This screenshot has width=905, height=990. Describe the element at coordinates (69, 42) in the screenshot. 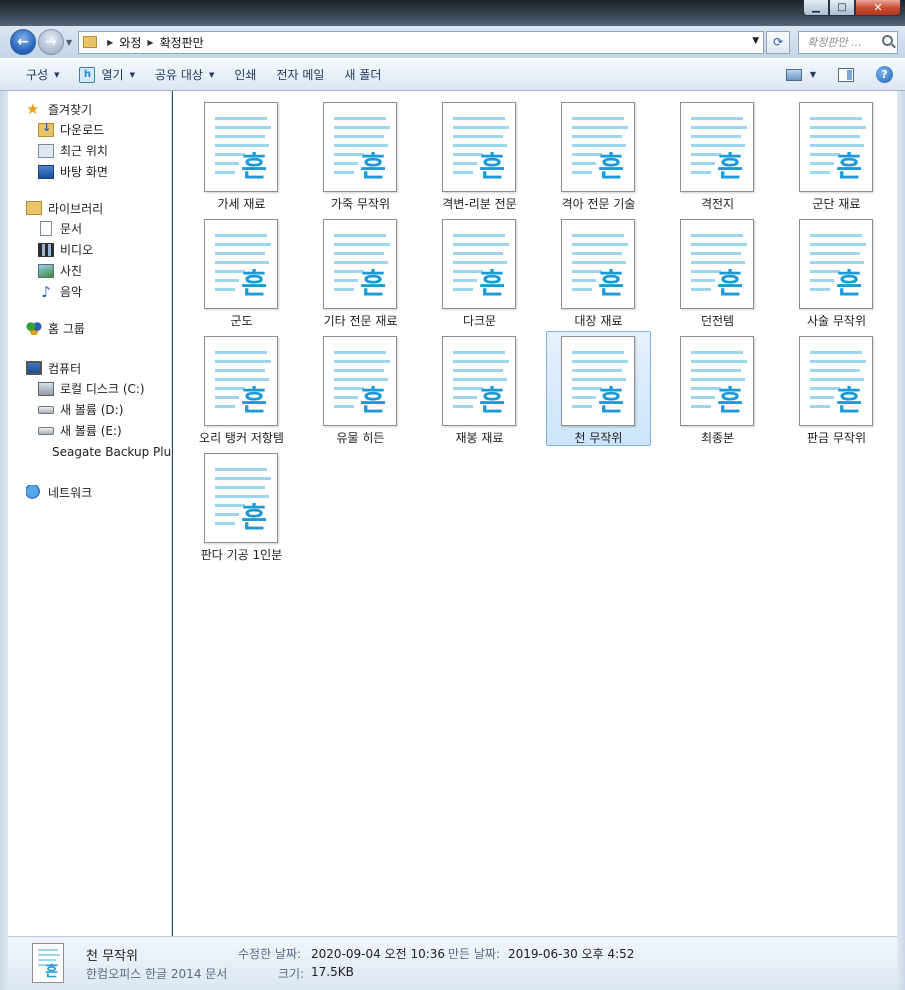

I see `recent-pages-dropdown: ▼` at that location.